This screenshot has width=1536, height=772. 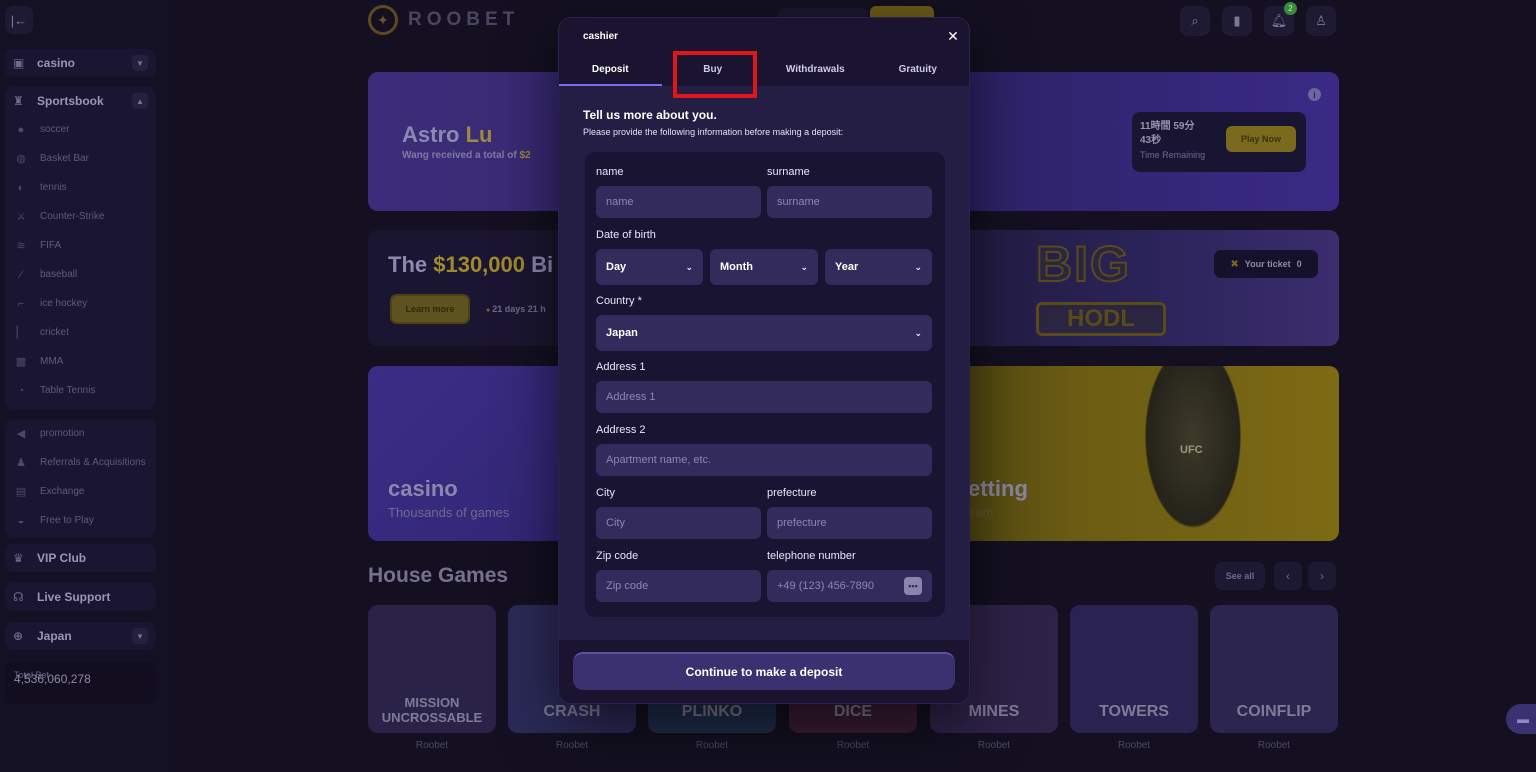 What do you see at coordinates (918, 71) in the screenshot?
I see `tab-gratuity: Gratuity` at bounding box center [918, 71].